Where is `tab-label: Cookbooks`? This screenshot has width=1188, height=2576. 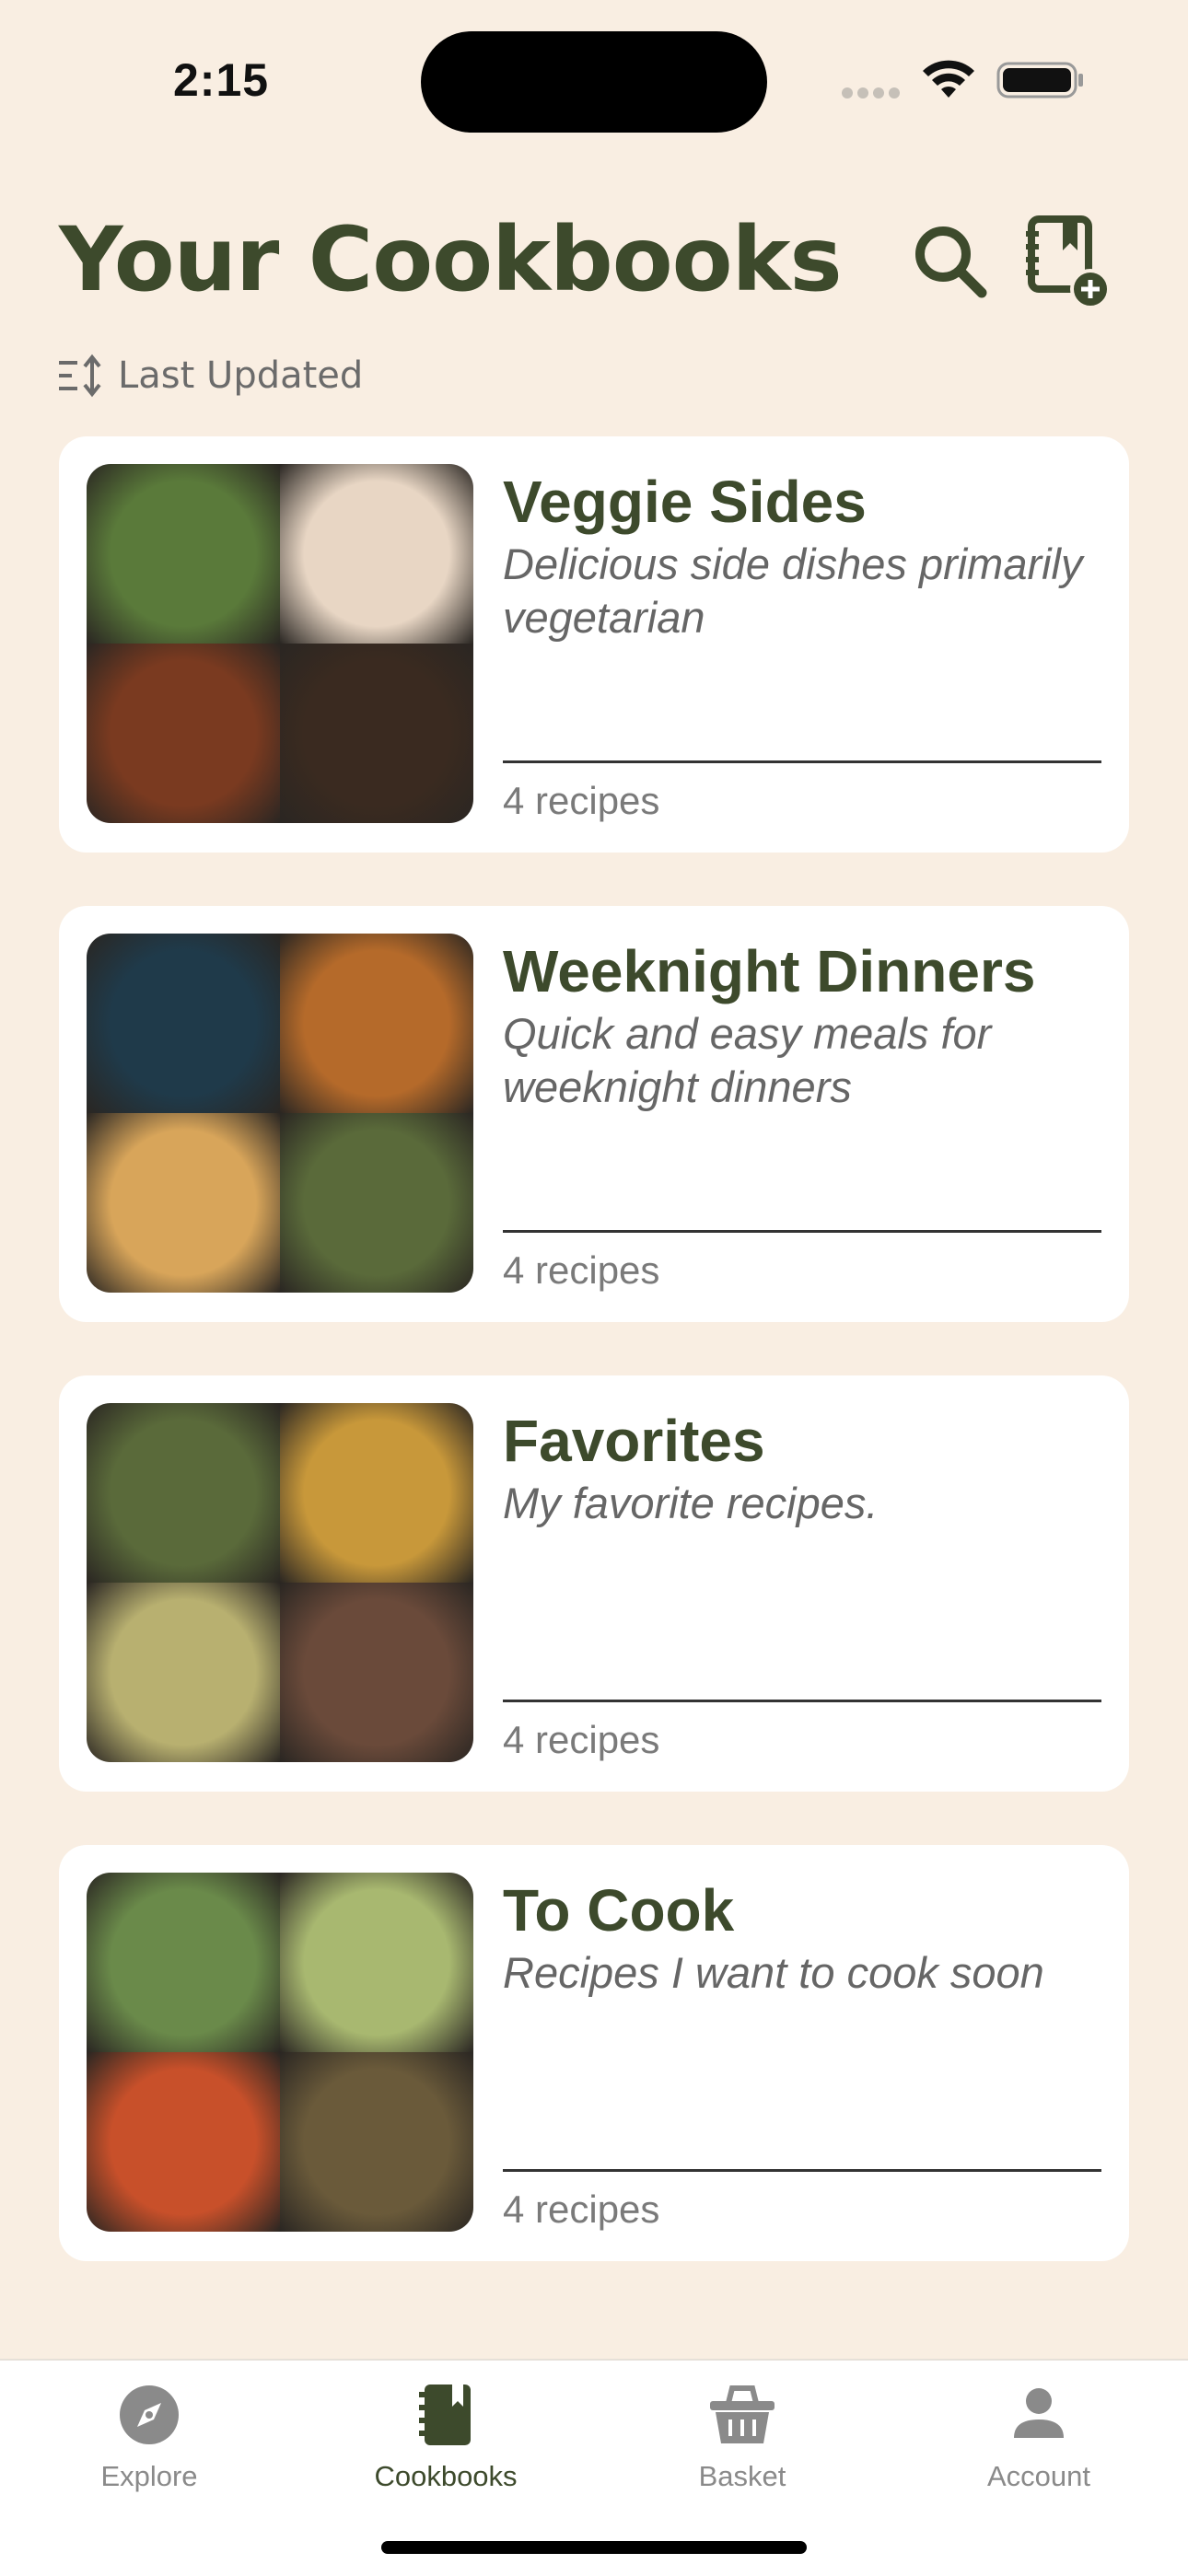
tab-label: Cookbooks is located at coordinates (446, 2476).